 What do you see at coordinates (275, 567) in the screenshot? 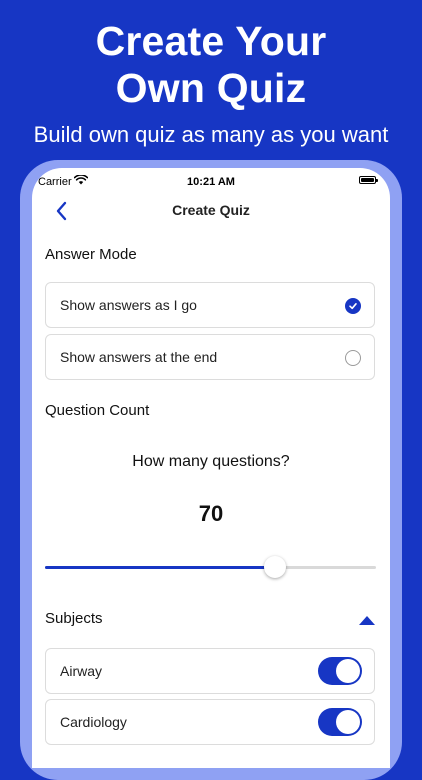
I see `slider-thumb` at bounding box center [275, 567].